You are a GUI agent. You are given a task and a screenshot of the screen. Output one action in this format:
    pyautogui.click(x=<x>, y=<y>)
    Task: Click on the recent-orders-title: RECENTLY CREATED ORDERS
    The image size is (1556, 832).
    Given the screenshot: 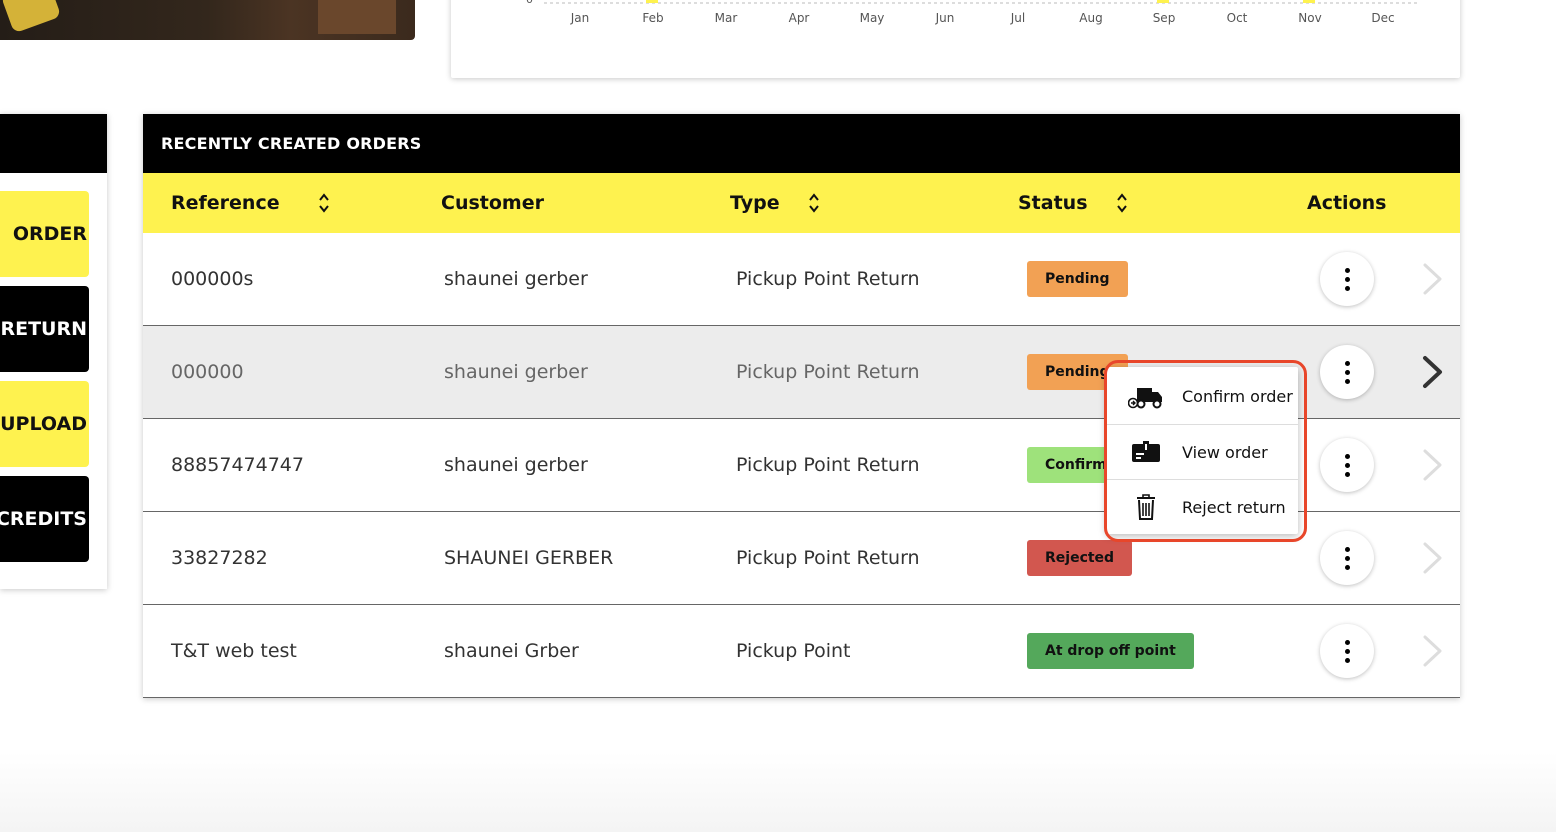 What is the action you would take?
    pyautogui.click(x=801, y=143)
    